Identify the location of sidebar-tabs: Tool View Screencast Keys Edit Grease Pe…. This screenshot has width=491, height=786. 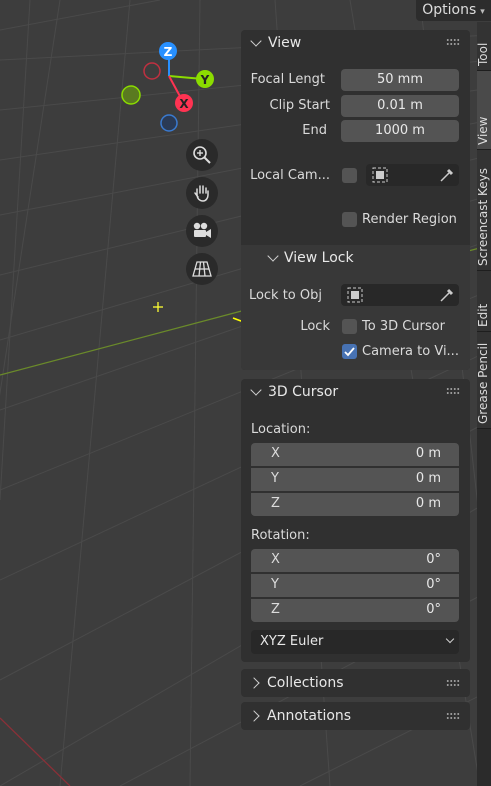
(484, 404).